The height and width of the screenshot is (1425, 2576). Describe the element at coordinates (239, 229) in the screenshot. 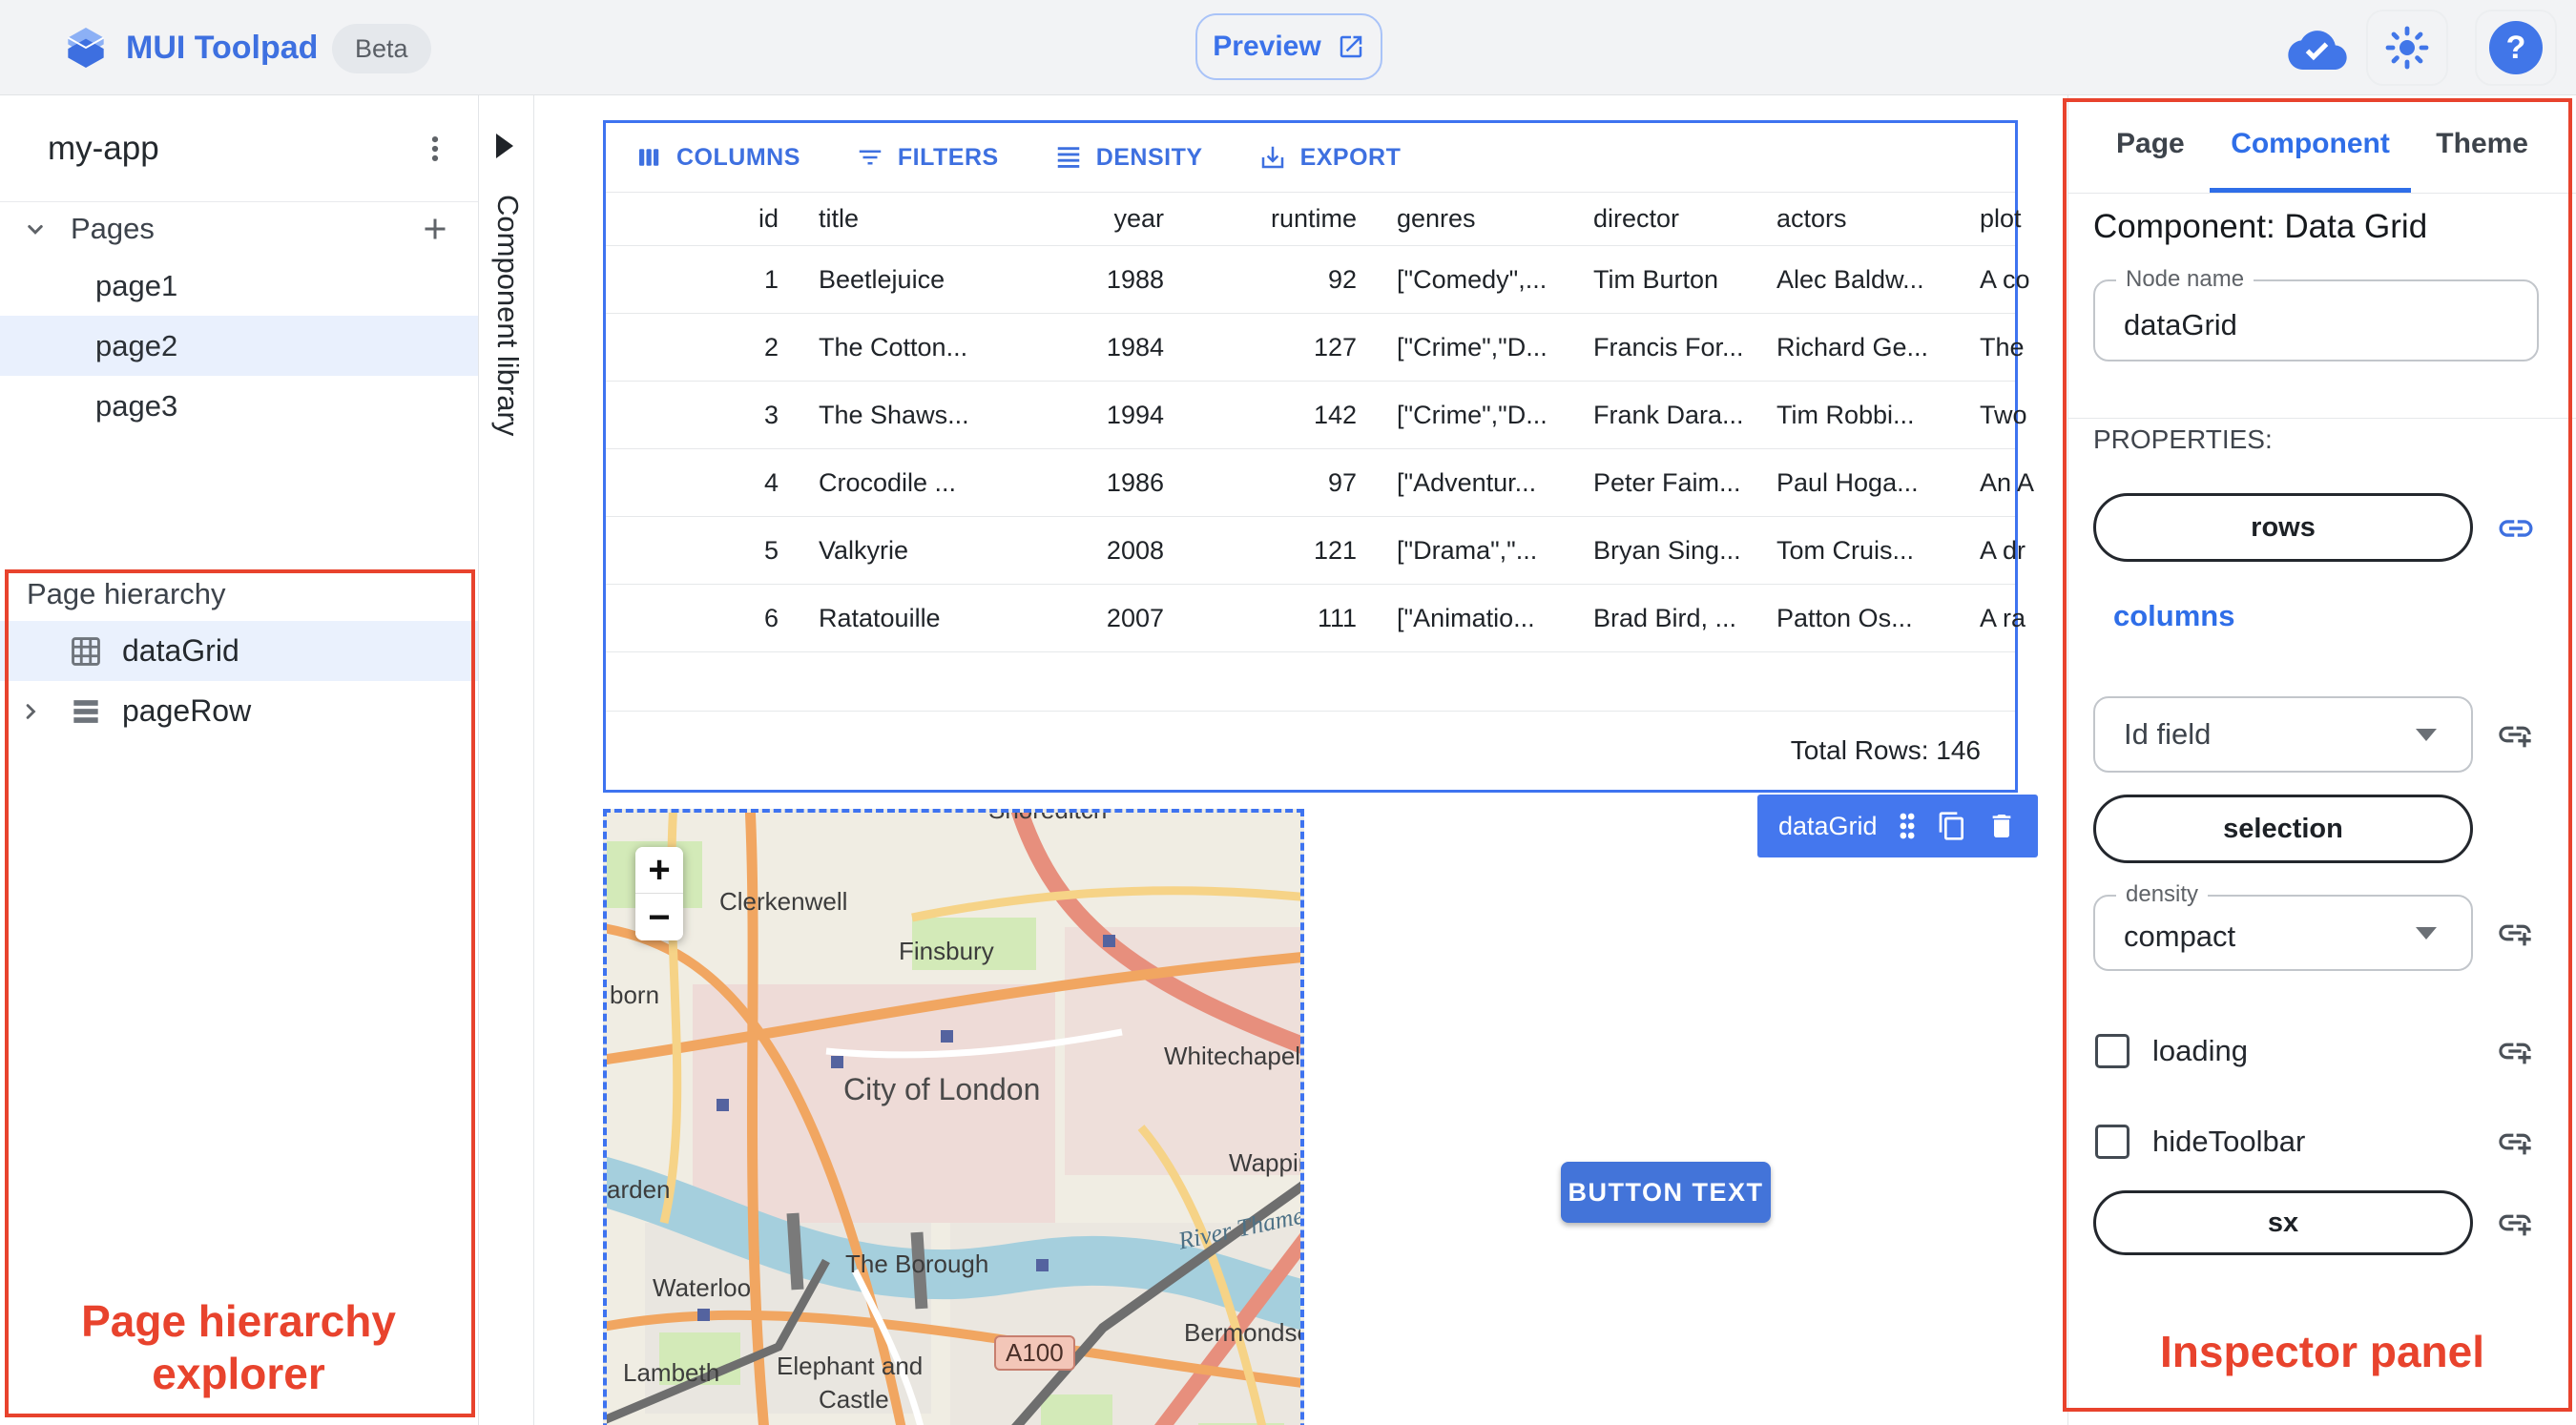

I see `pages-section-header: Pages` at that location.